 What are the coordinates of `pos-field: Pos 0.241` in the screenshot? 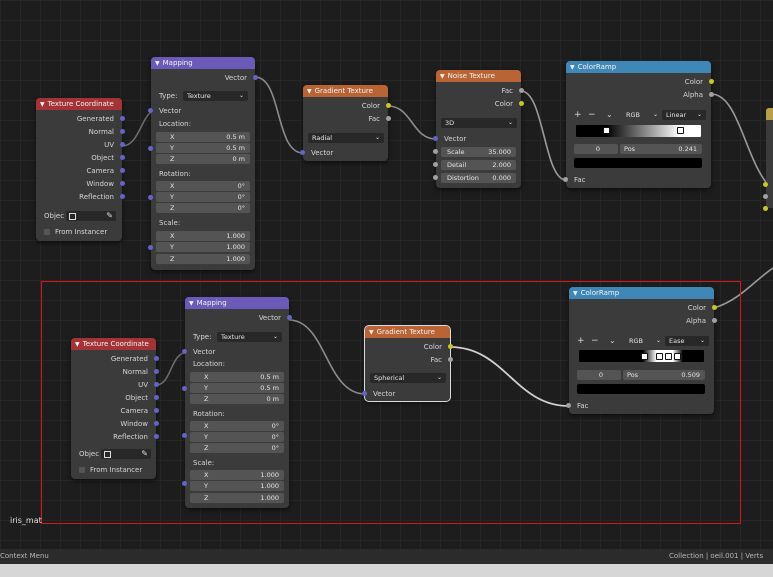 It's located at (661, 149).